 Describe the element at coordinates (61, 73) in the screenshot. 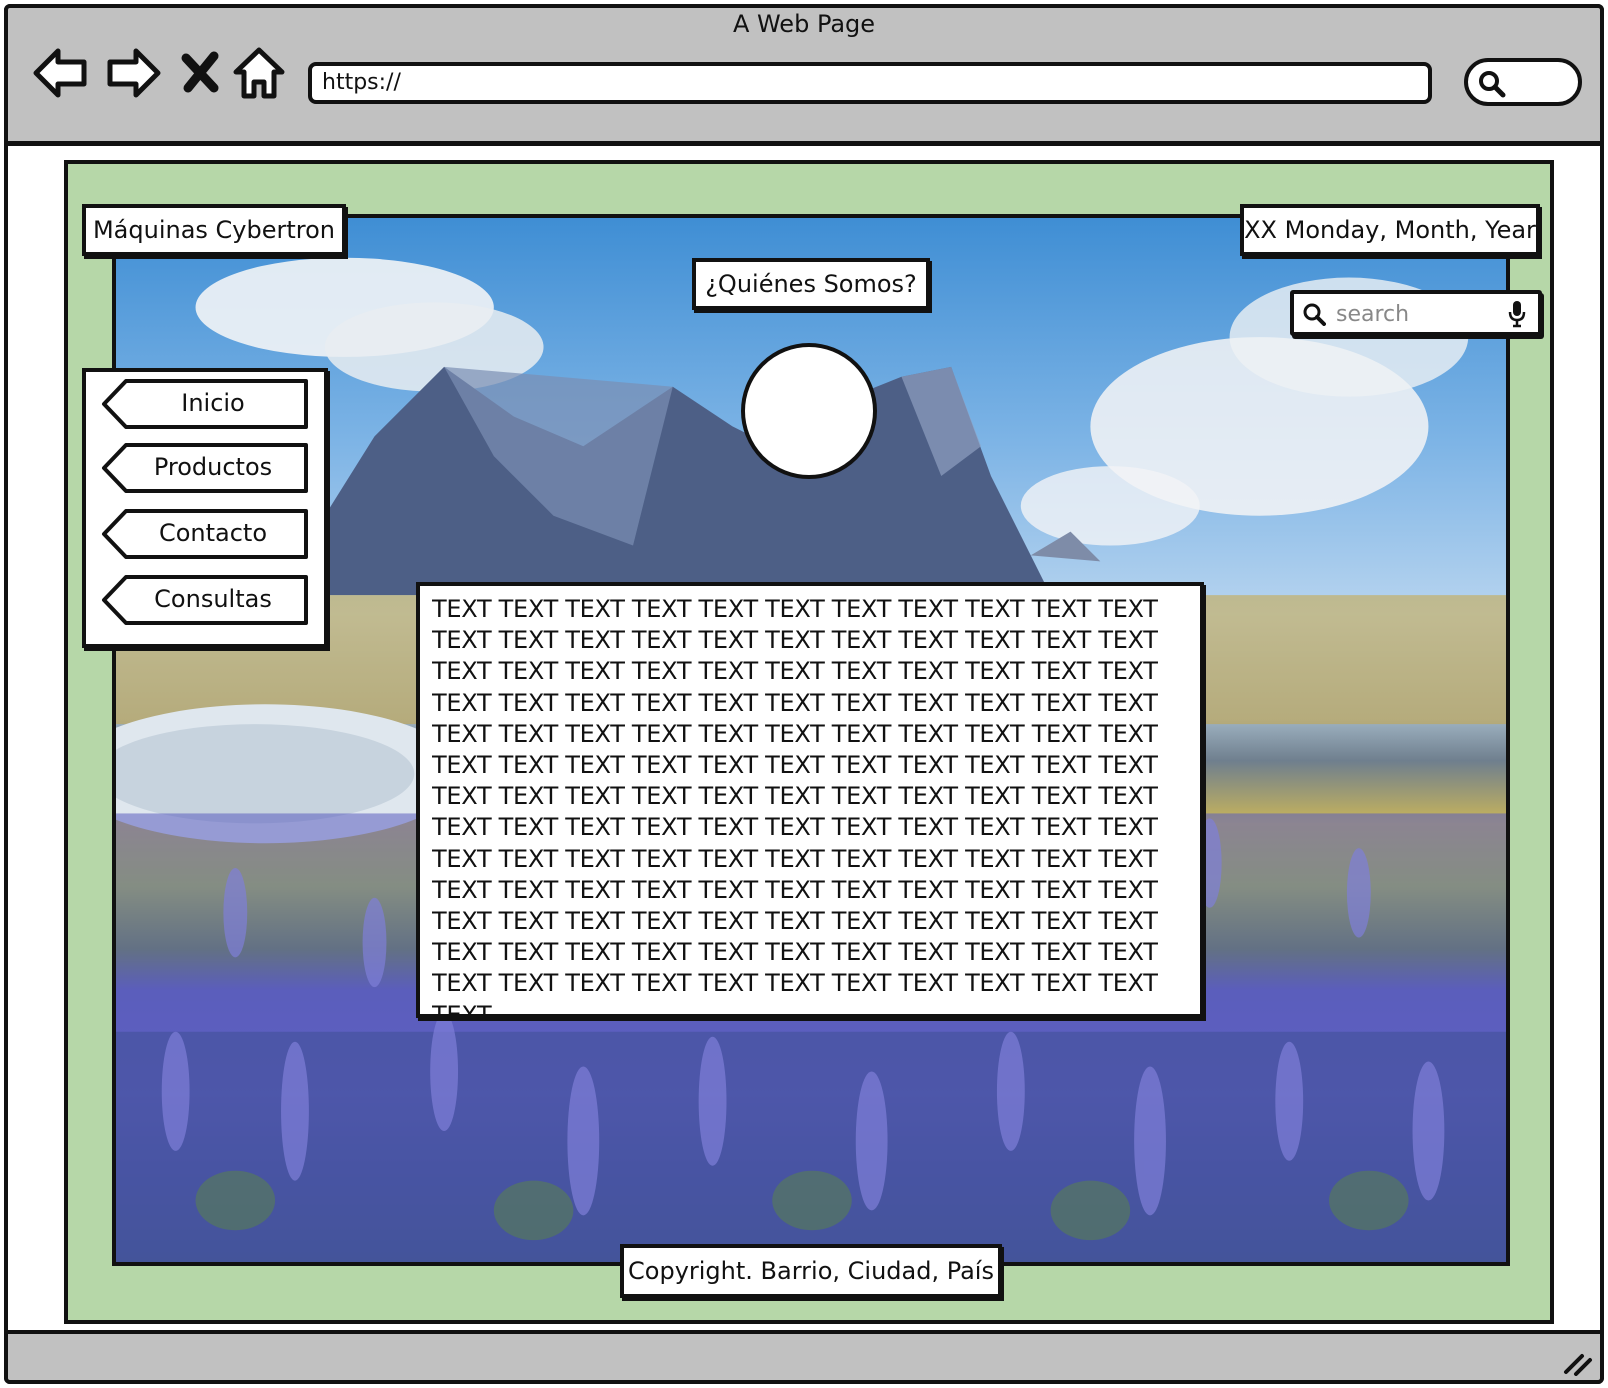

I see `back-icon` at that location.